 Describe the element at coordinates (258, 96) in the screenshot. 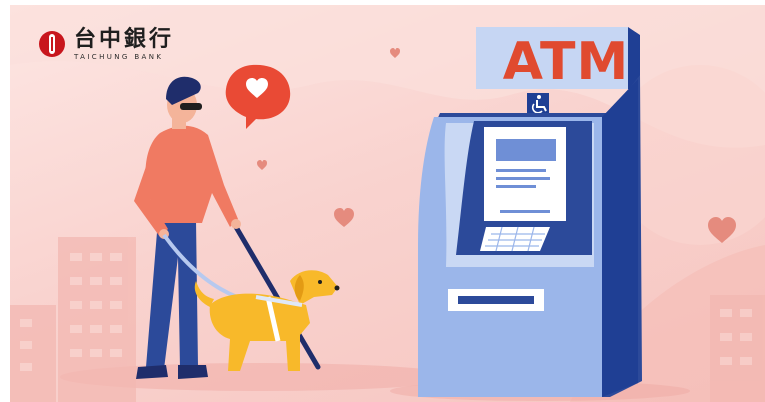

I see `heart-speech-bubble-icon` at that location.